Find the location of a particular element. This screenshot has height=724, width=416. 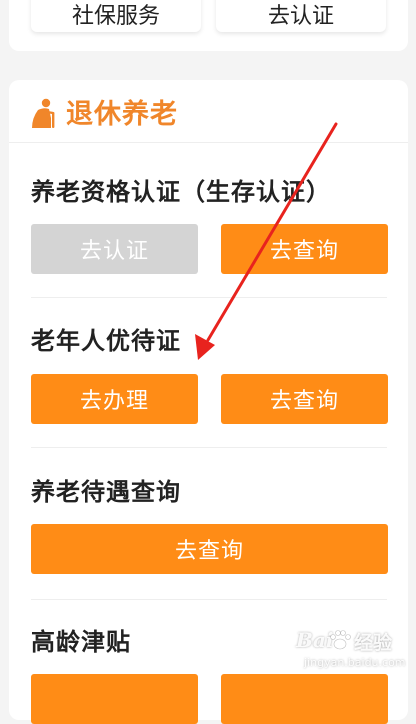

social-security-service-button: 社保服务 is located at coordinates (116, 16).